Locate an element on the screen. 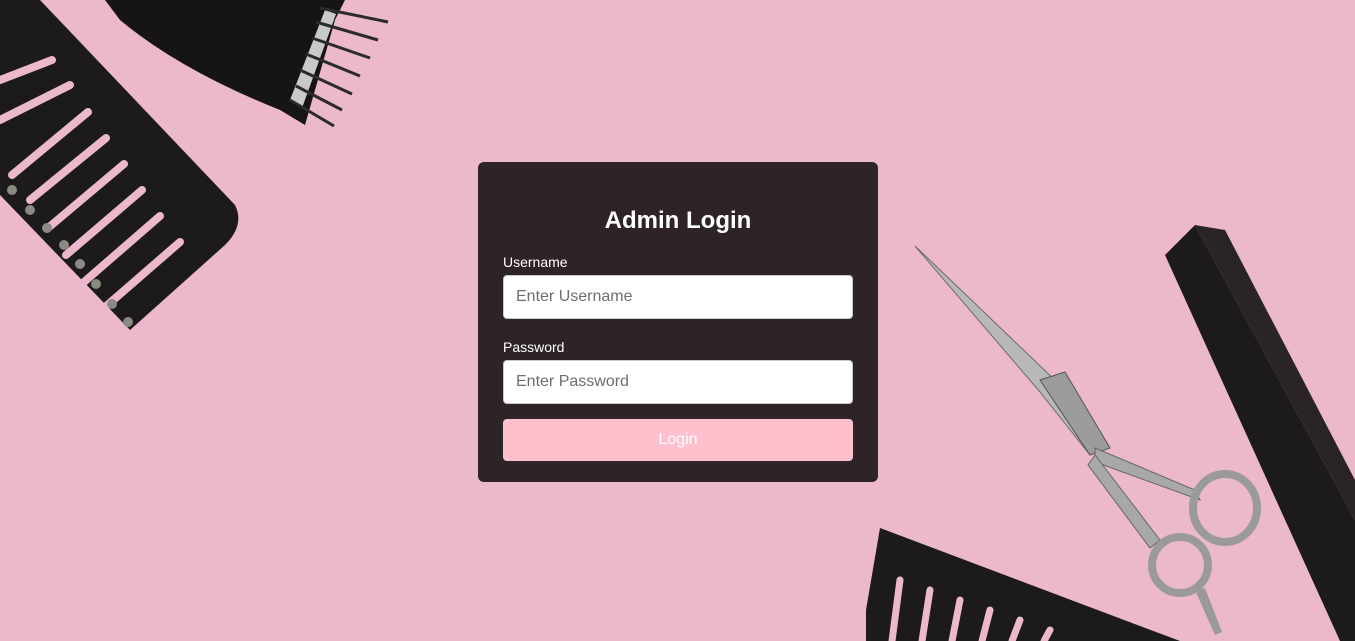 This screenshot has width=1355, height=641. page-title: Admin Login is located at coordinates (678, 220).